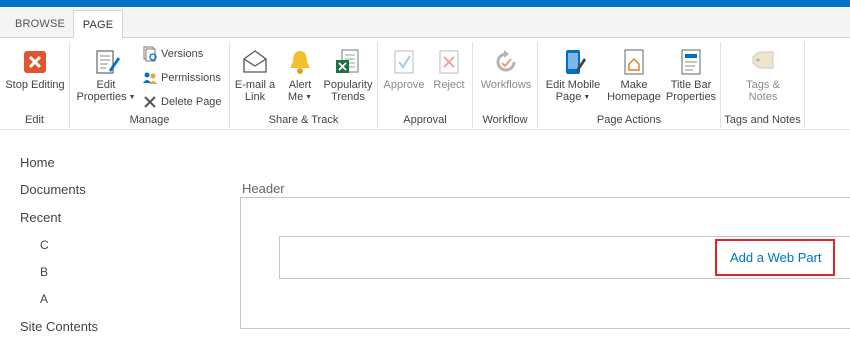 Image resolution: width=850 pixels, height=350 pixels. I want to click on make-homepage-button: Make Homepage, so click(634, 75).